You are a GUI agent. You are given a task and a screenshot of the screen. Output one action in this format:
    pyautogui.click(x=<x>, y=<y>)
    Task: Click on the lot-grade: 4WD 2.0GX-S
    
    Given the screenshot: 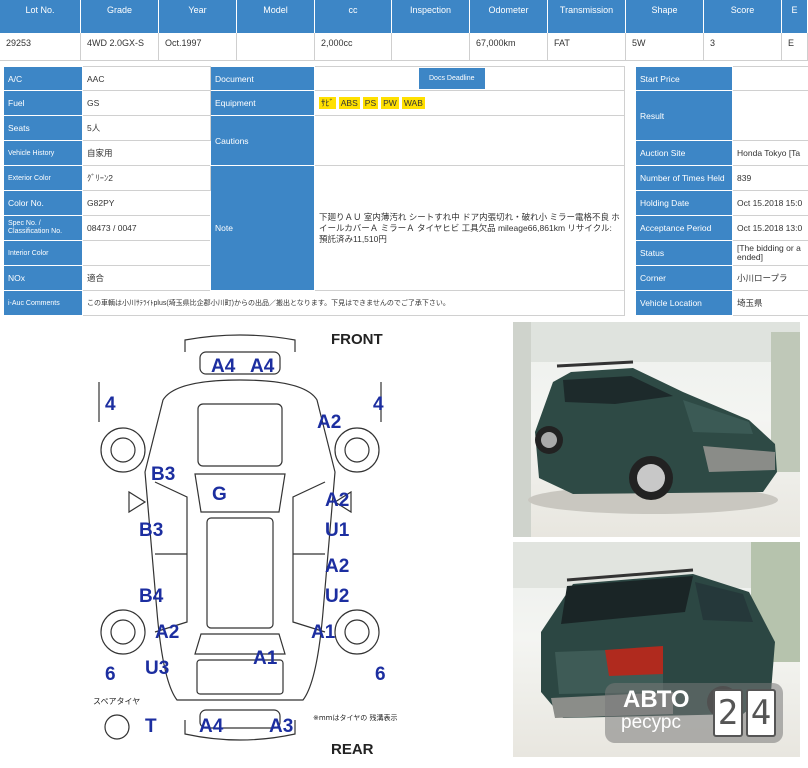 What is the action you would take?
    pyautogui.click(x=120, y=47)
    